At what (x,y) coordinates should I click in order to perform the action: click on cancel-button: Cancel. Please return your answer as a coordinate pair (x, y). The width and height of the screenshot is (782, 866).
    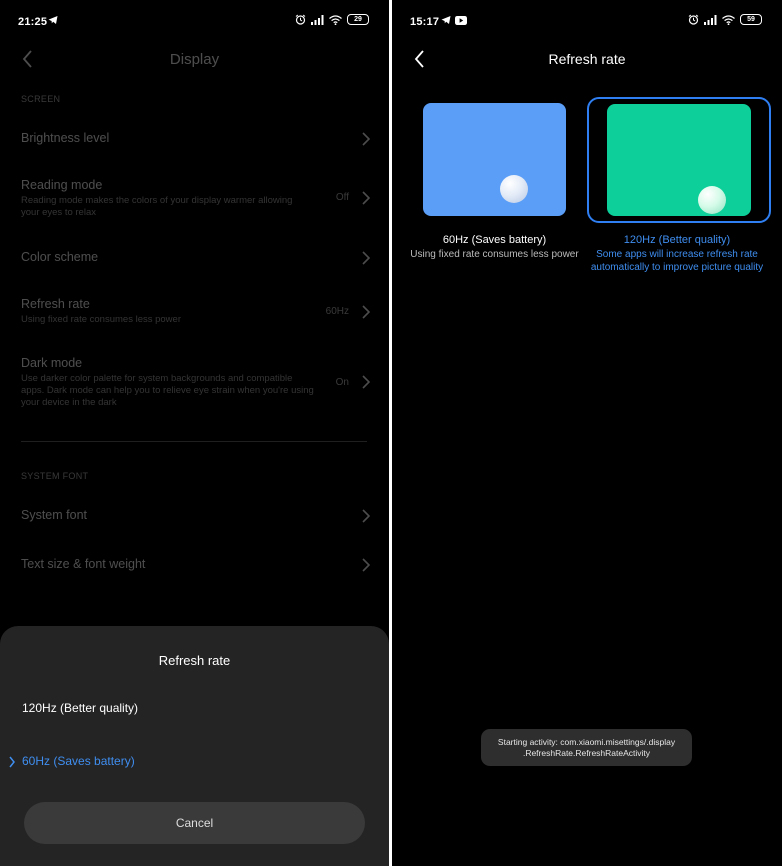
    Looking at the image, I should click on (194, 823).